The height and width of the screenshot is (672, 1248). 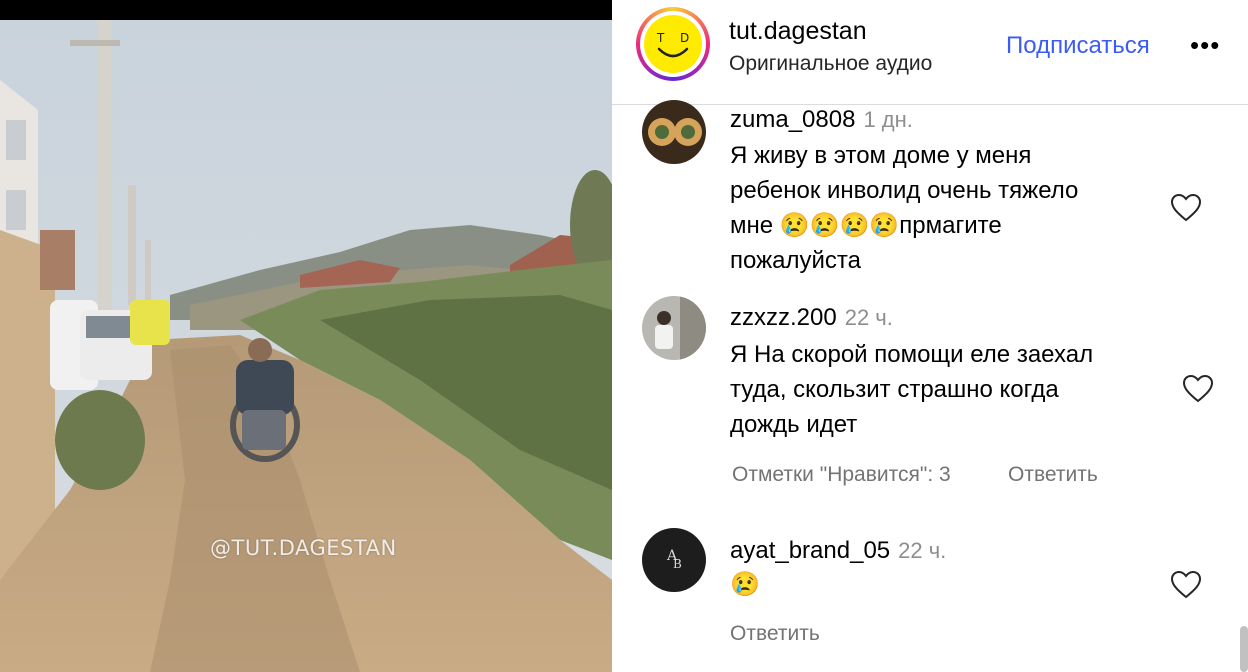 I want to click on comment-text: 😢, so click(x=745, y=584).